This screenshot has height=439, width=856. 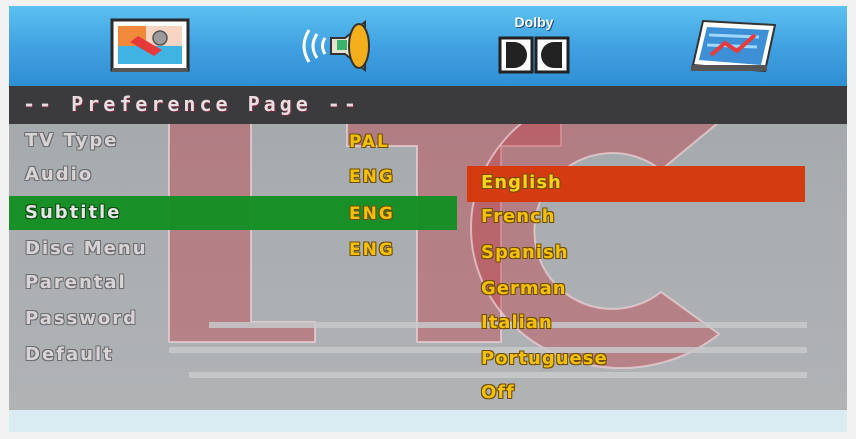 What do you see at coordinates (73, 212) in the screenshot?
I see `menu-item-subtitle: Subtitle` at bounding box center [73, 212].